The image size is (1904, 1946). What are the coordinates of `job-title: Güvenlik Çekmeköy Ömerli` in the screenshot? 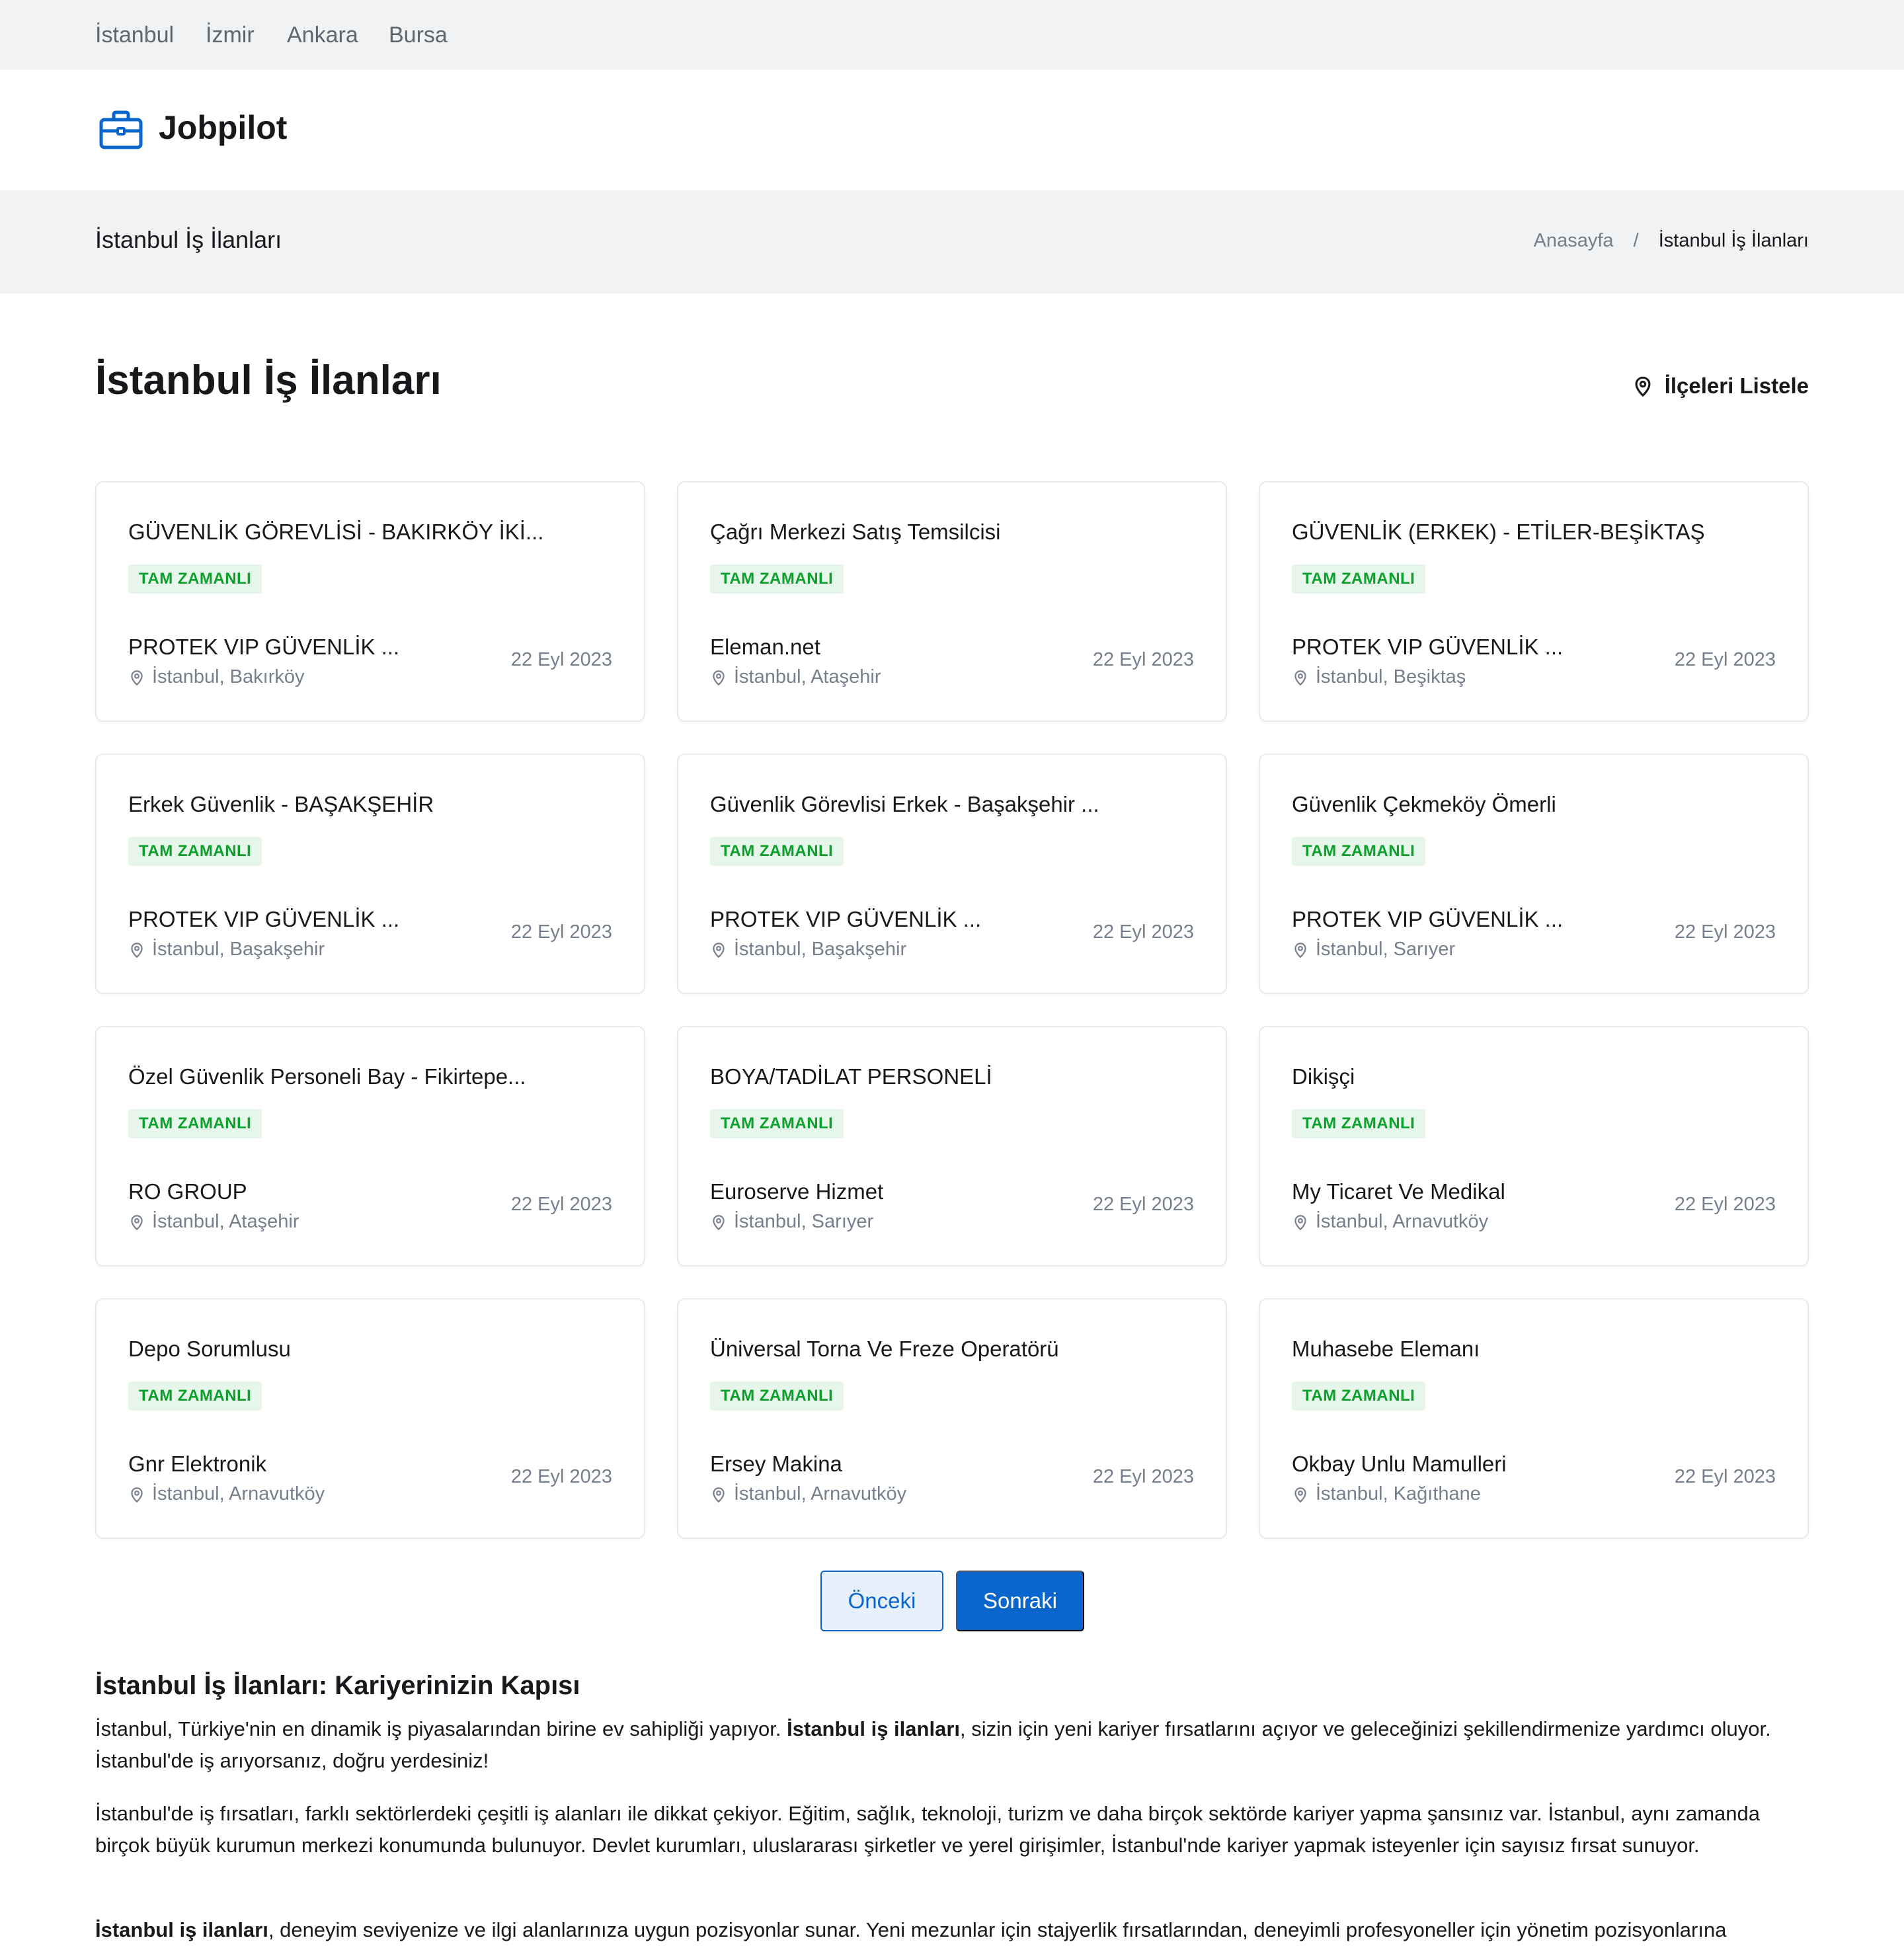 It's located at (1424, 804).